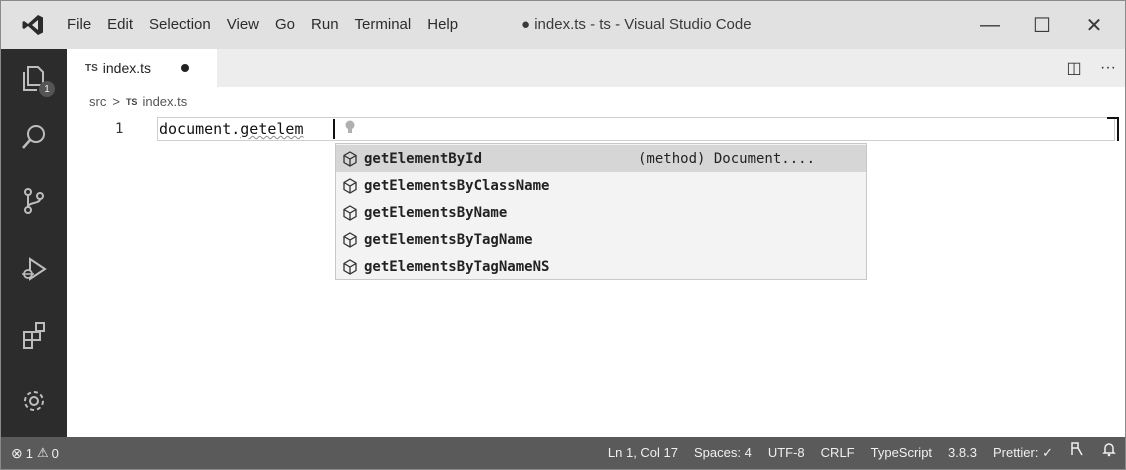  Describe the element at coordinates (786, 453) in the screenshot. I see `encoding: UTF-8` at that location.